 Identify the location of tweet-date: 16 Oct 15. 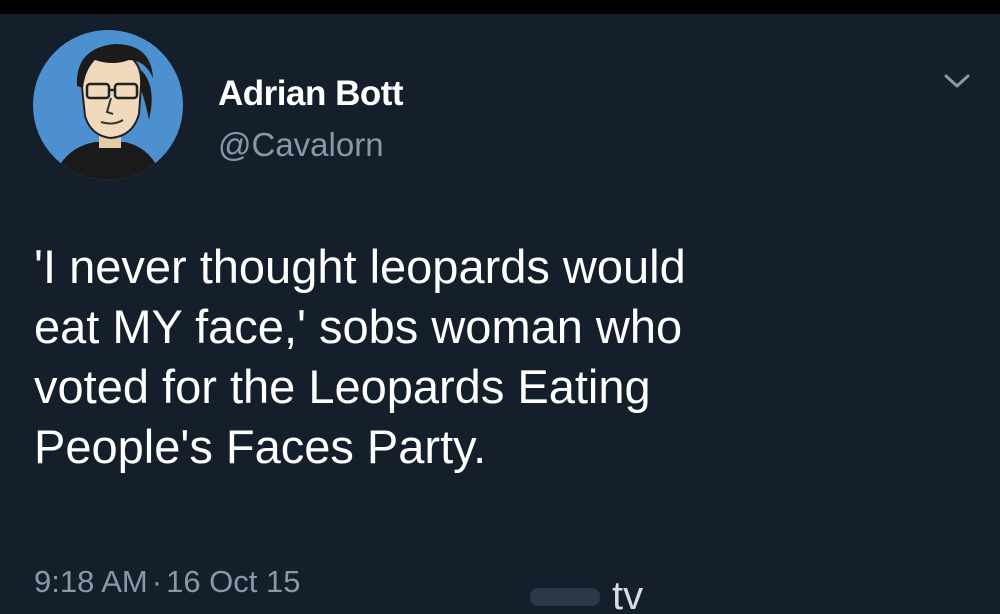
(233, 581).